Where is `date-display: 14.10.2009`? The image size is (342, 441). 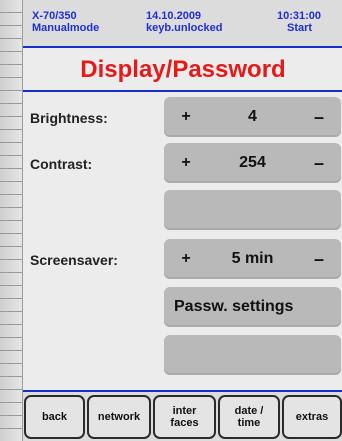 date-display: 14.10.2009 is located at coordinates (174, 16).